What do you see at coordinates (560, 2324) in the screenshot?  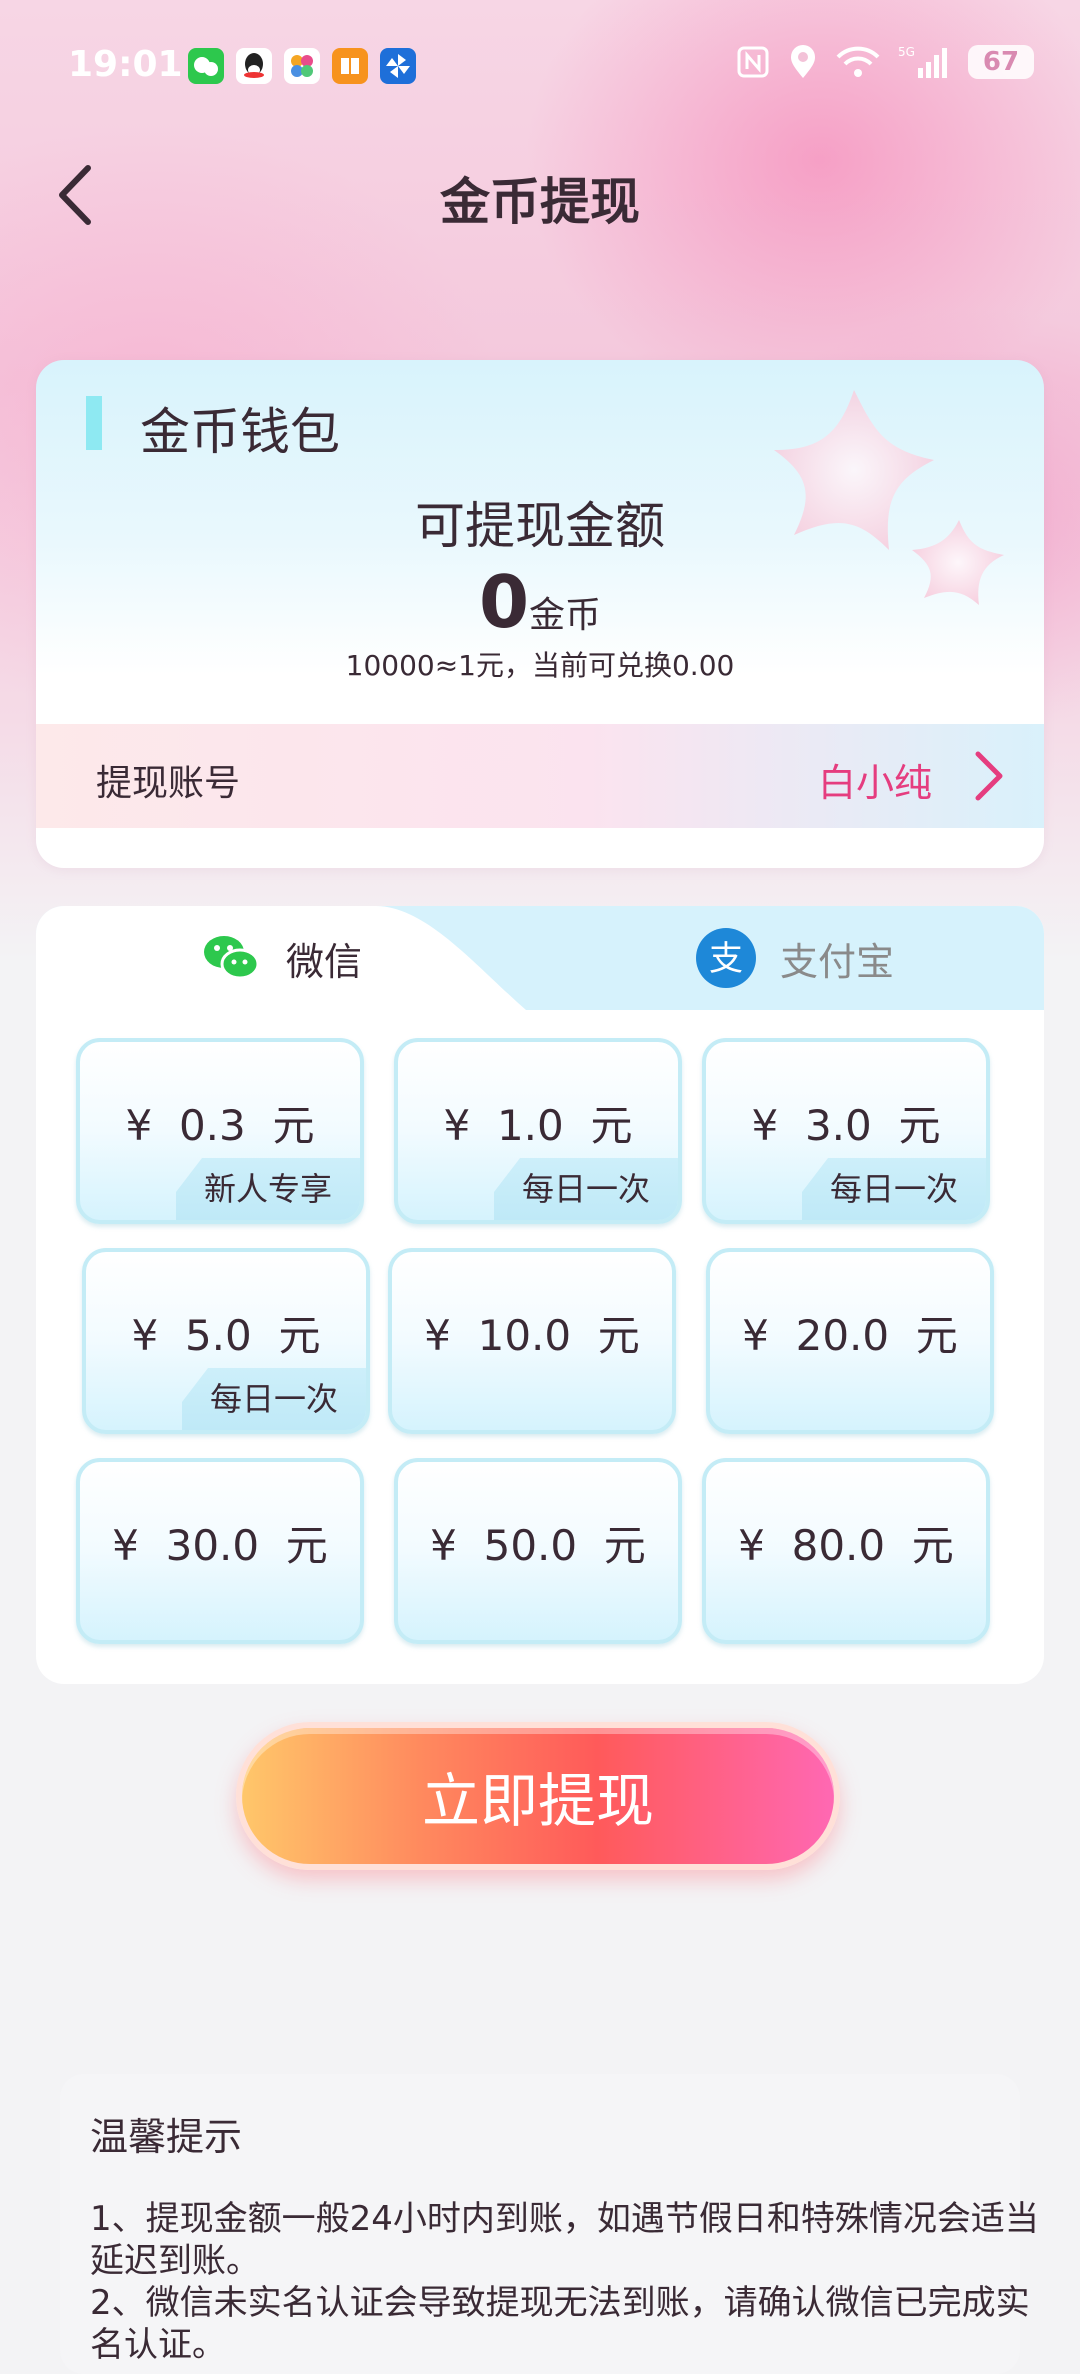 I see `tip-item: 2、微信未实名认证会导致提现无法到账，请确认微信已完成实名认证。` at bounding box center [560, 2324].